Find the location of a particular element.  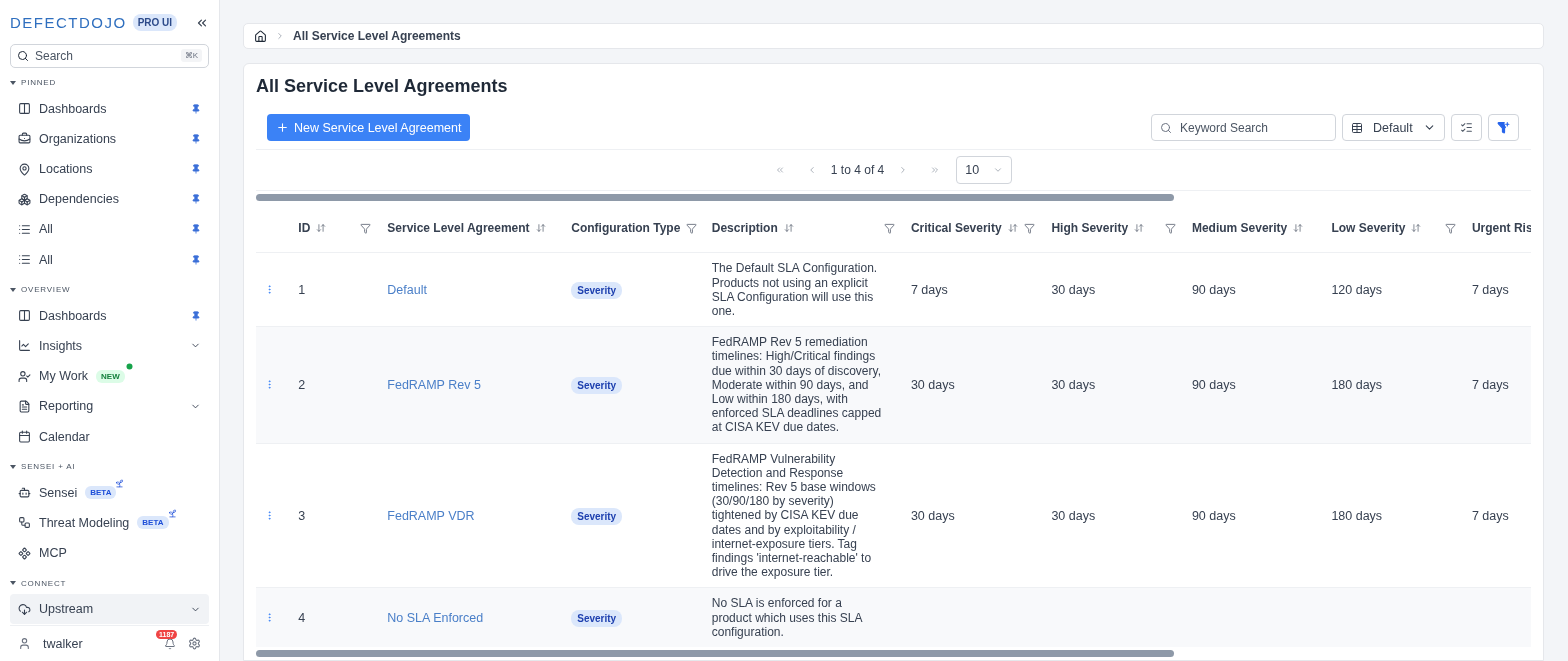

nav-item: MCP is located at coordinates (109, 553).